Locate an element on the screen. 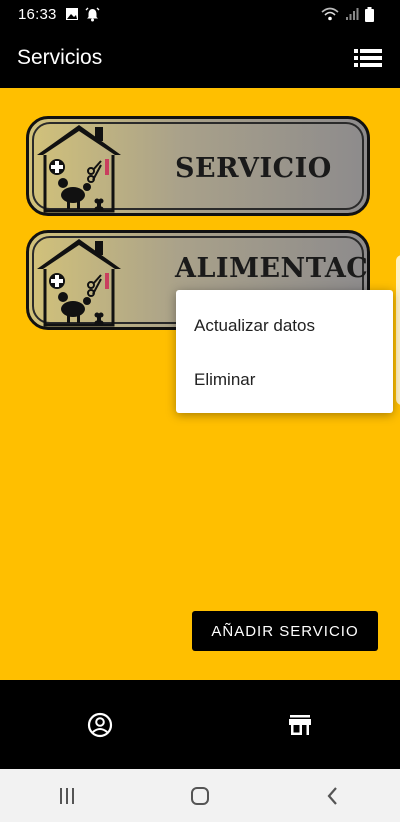 This screenshot has height=822, width=400. system-navigation-bar is located at coordinates (200, 795).